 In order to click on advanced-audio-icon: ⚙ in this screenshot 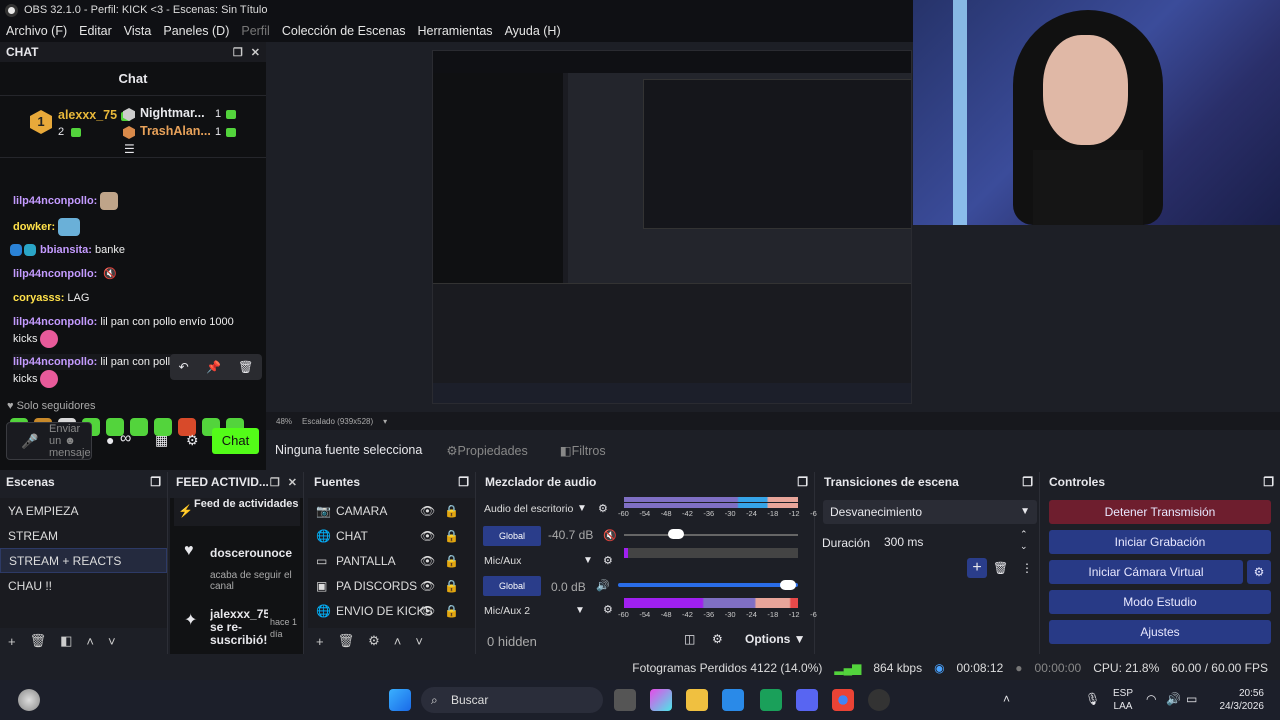, I will do `click(717, 639)`.